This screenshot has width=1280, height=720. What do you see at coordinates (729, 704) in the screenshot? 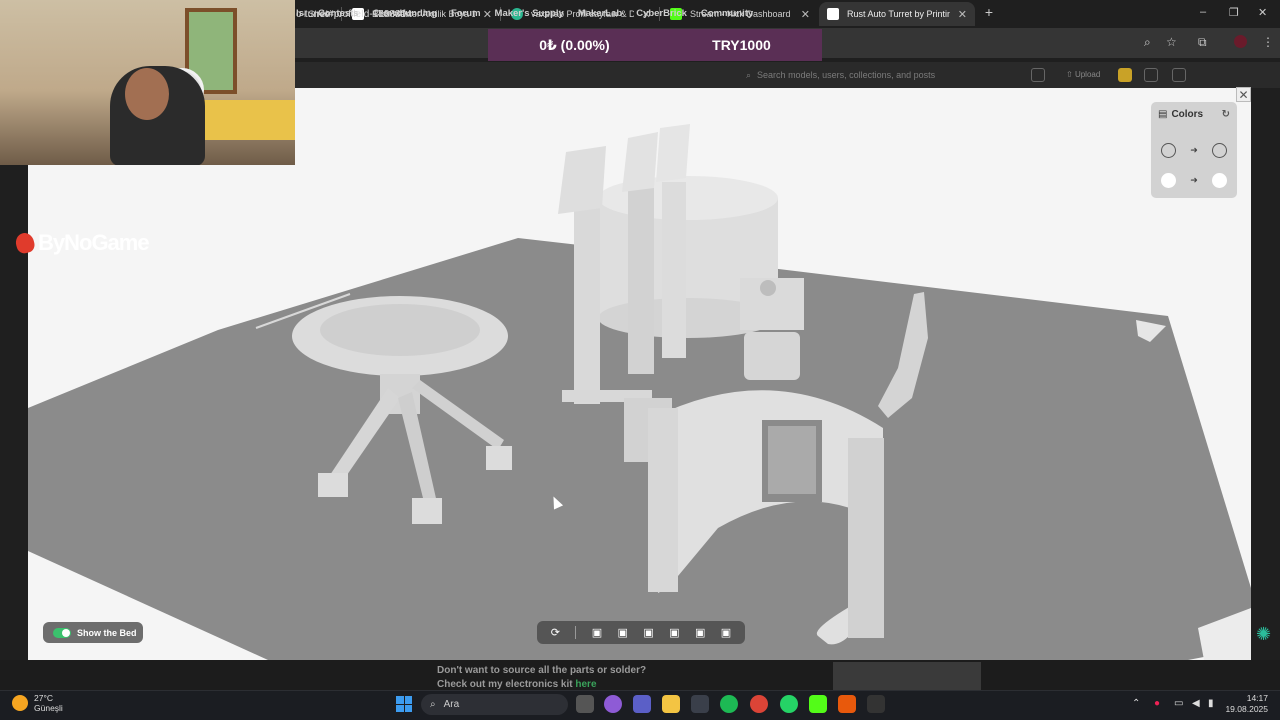
I see `spotify-icon` at bounding box center [729, 704].